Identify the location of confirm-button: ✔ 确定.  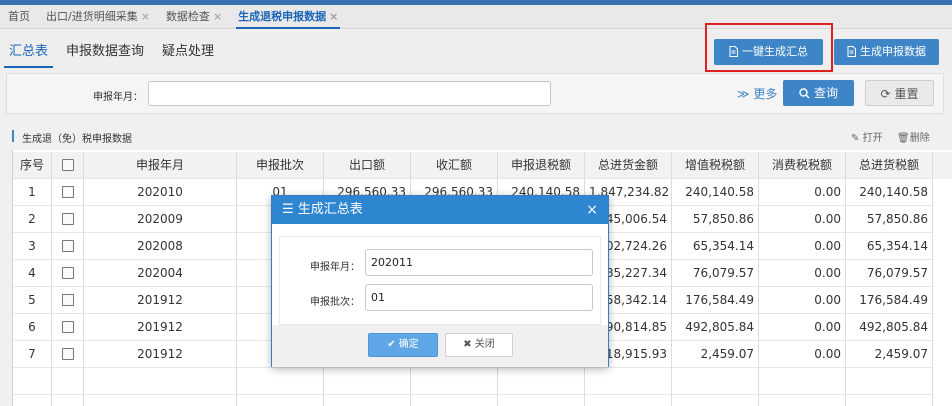
(403, 345).